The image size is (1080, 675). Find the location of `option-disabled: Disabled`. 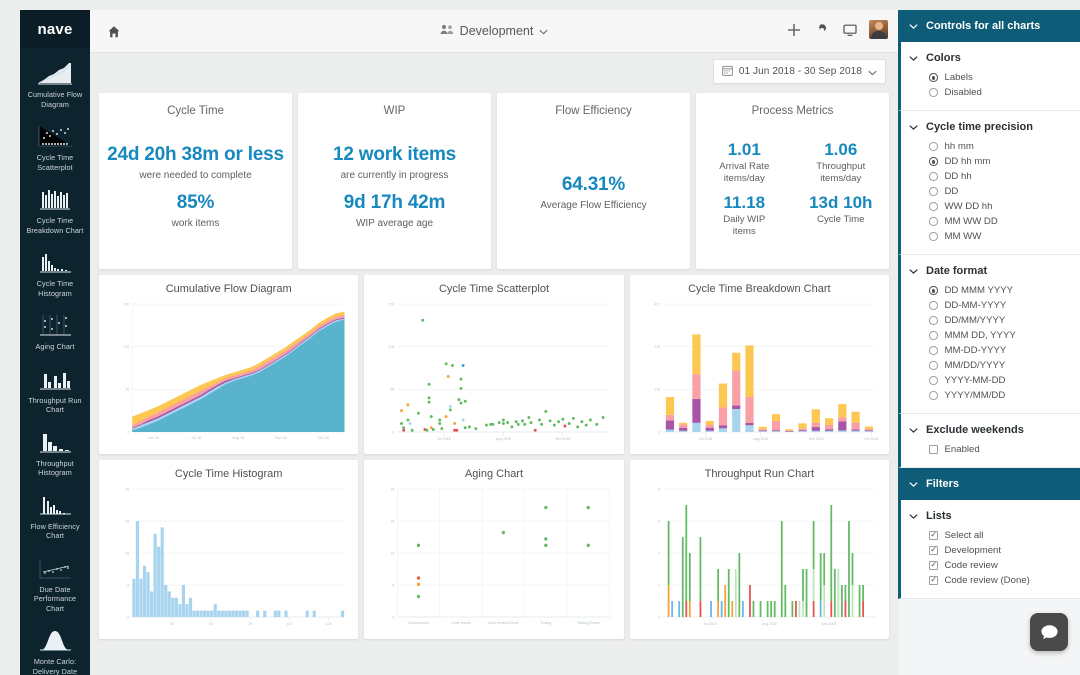

option-disabled: Disabled is located at coordinates (990, 92).